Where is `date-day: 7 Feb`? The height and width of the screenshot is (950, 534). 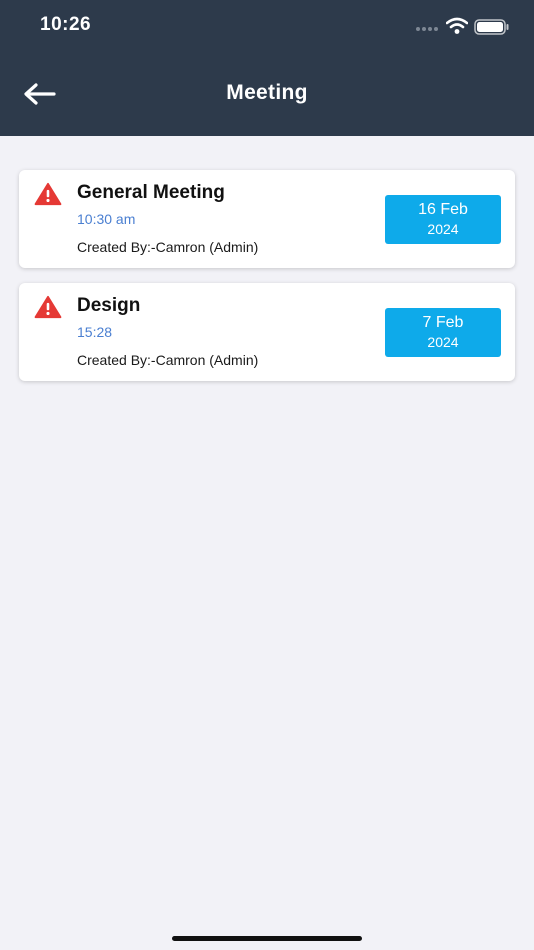
date-day: 7 Feb is located at coordinates (443, 322).